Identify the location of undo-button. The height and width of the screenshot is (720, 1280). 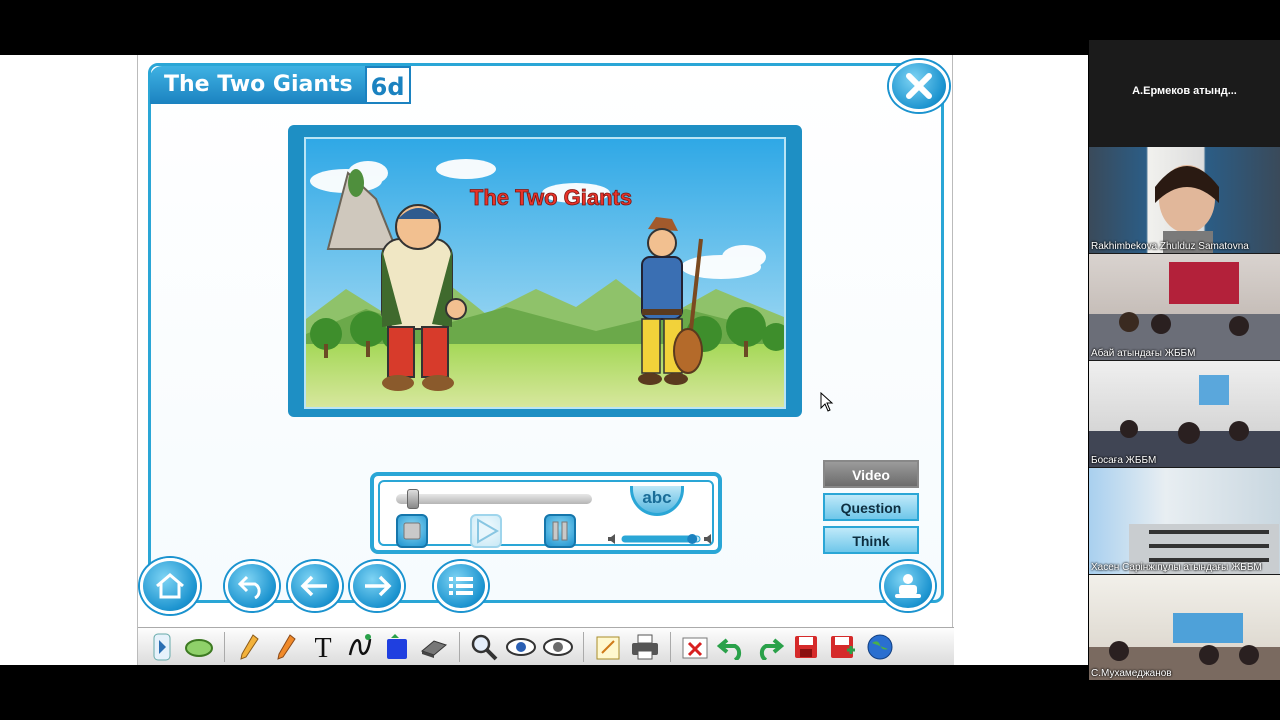
(252, 586).